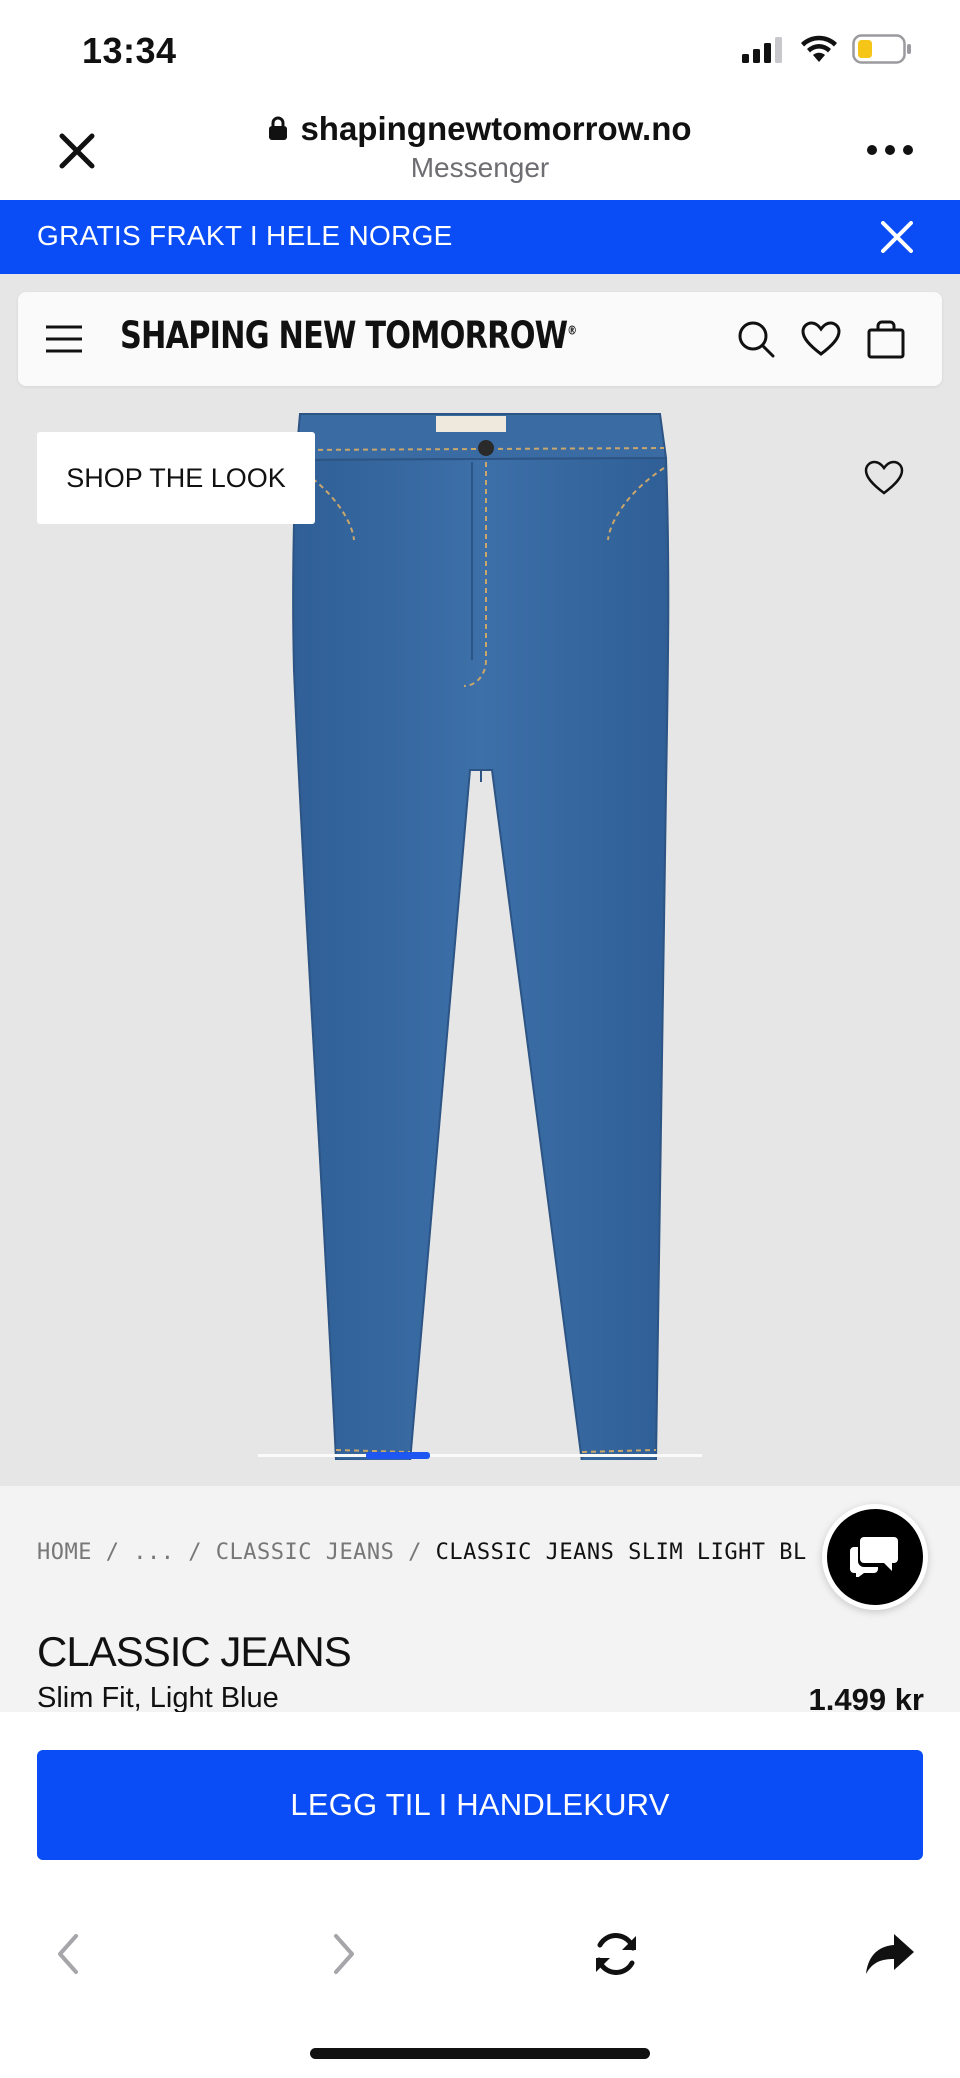 Image resolution: width=960 pixels, height=2078 pixels. What do you see at coordinates (756, 339) in the screenshot?
I see `search-icon` at bounding box center [756, 339].